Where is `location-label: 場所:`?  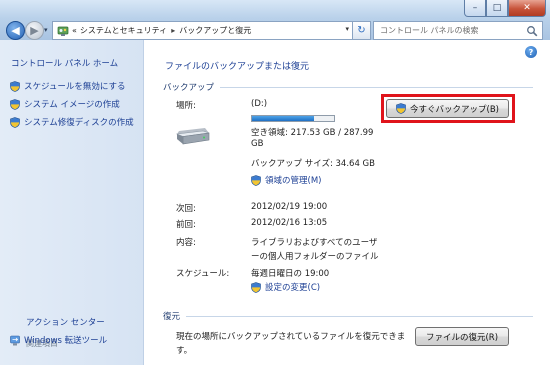
location-label: 場所: is located at coordinates (186, 106).